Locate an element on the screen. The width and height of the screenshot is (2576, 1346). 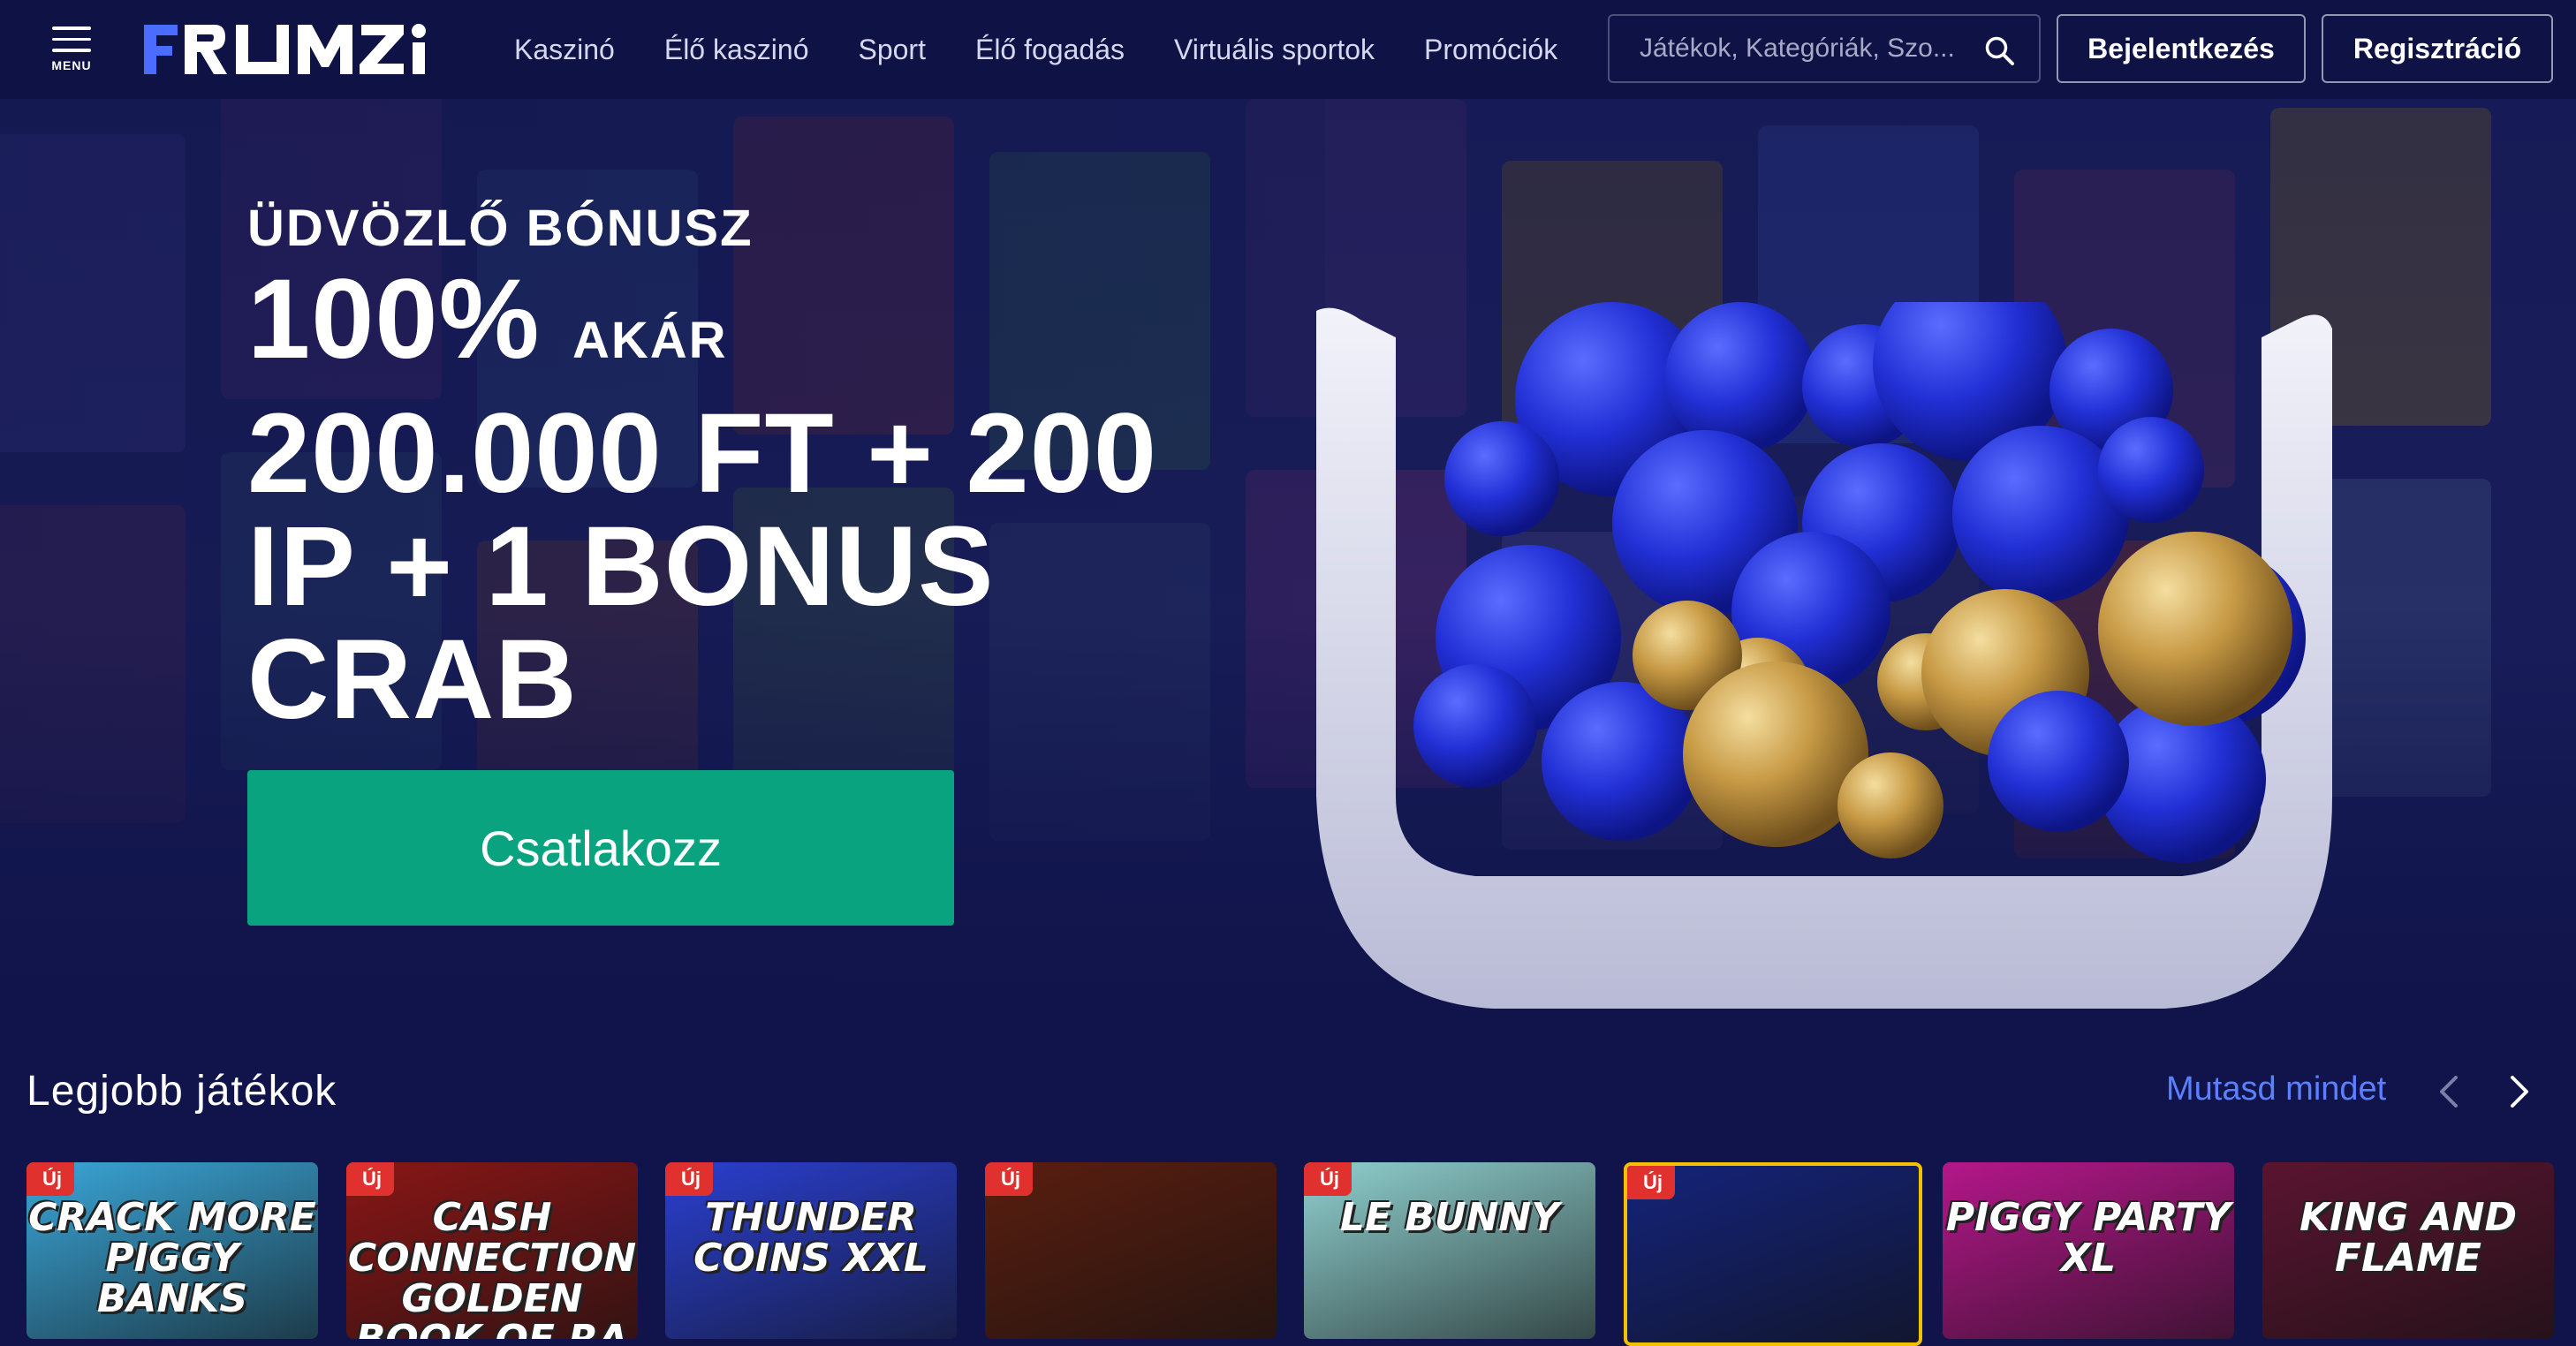
site-logo is located at coordinates (308, 49).